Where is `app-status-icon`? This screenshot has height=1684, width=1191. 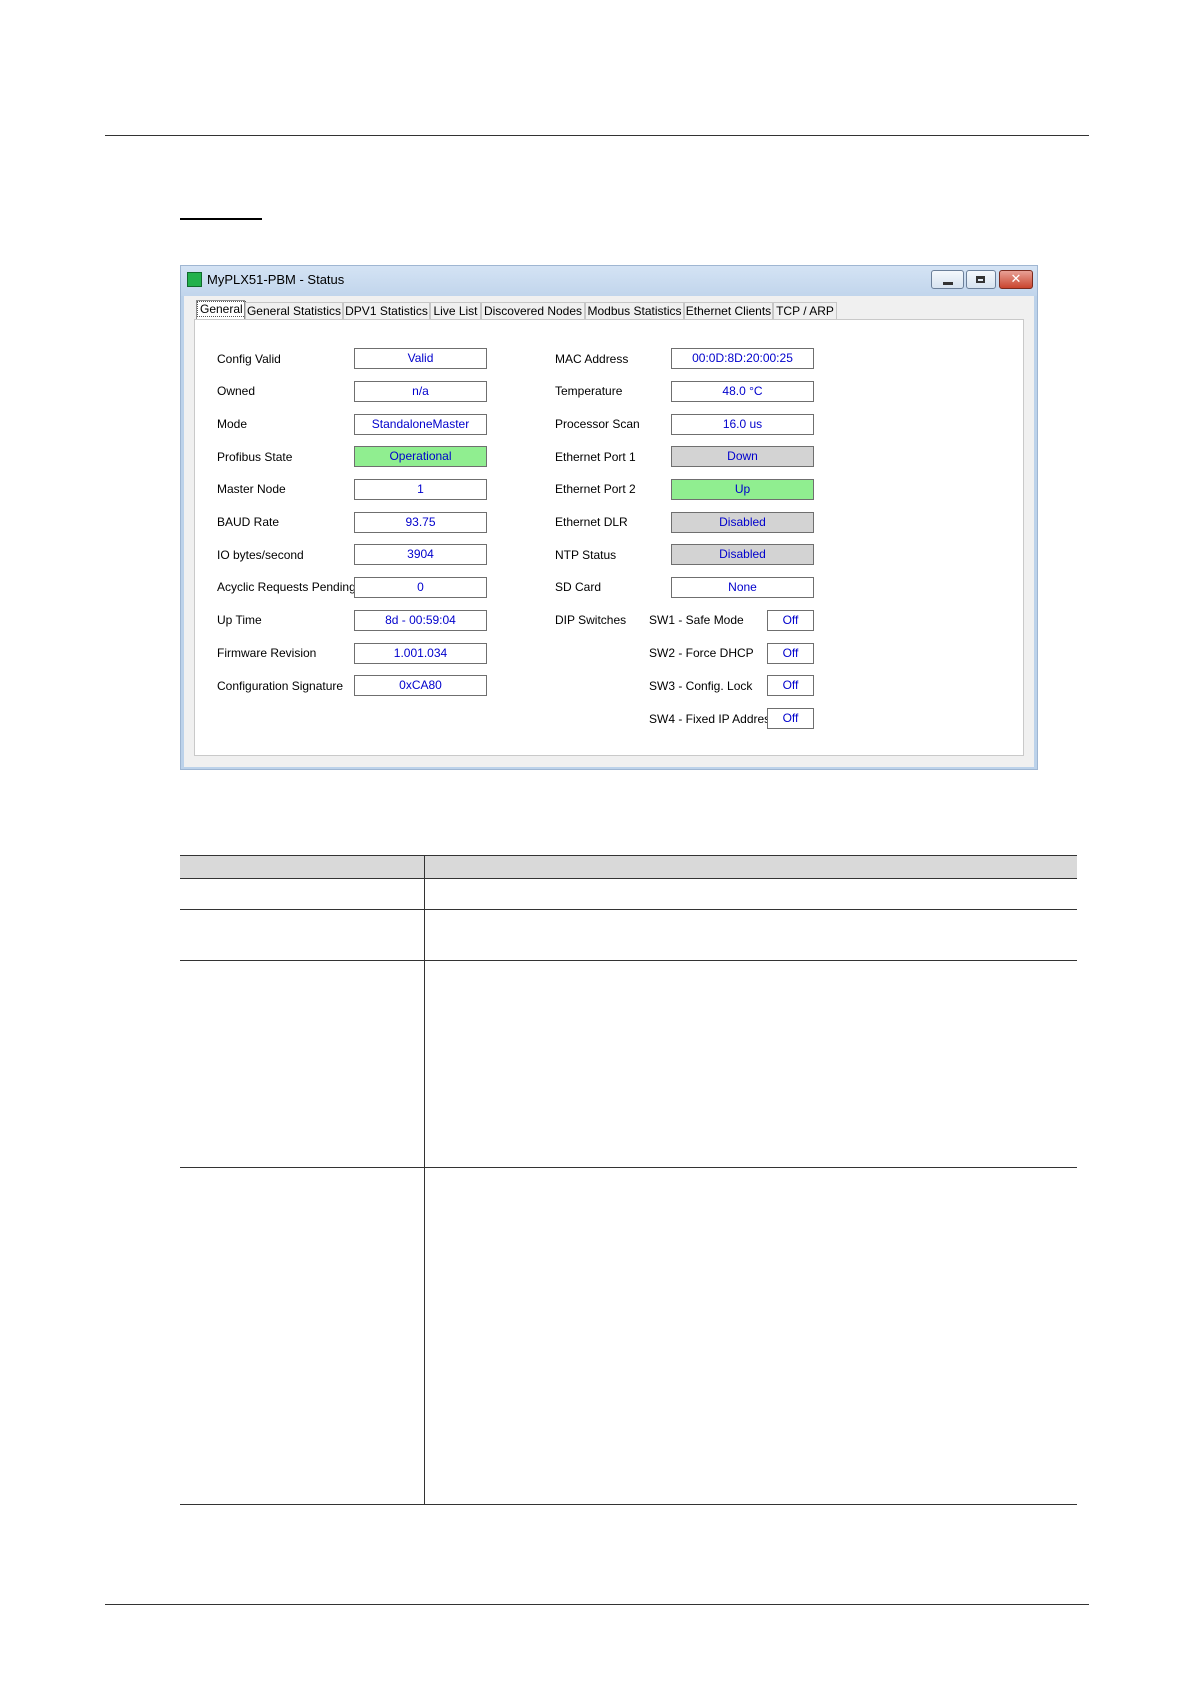
app-status-icon is located at coordinates (194, 279).